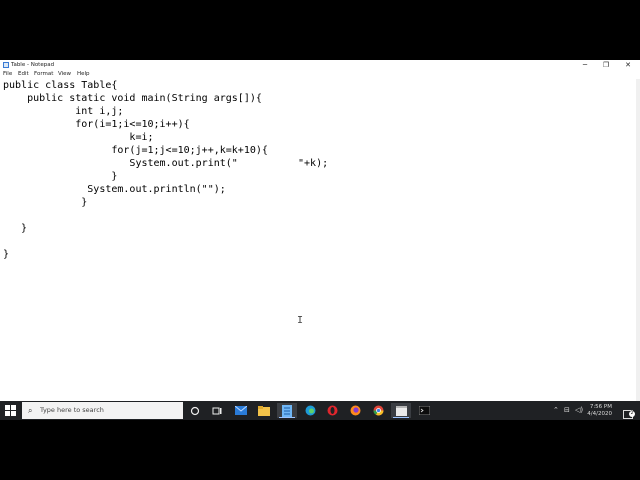 Image resolution: width=640 pixels, height=480 pixels. What do you see at coordinates (638, 240) in the screenshot?
I see `vertical-scrollbar` at bounding box center [638, 240].